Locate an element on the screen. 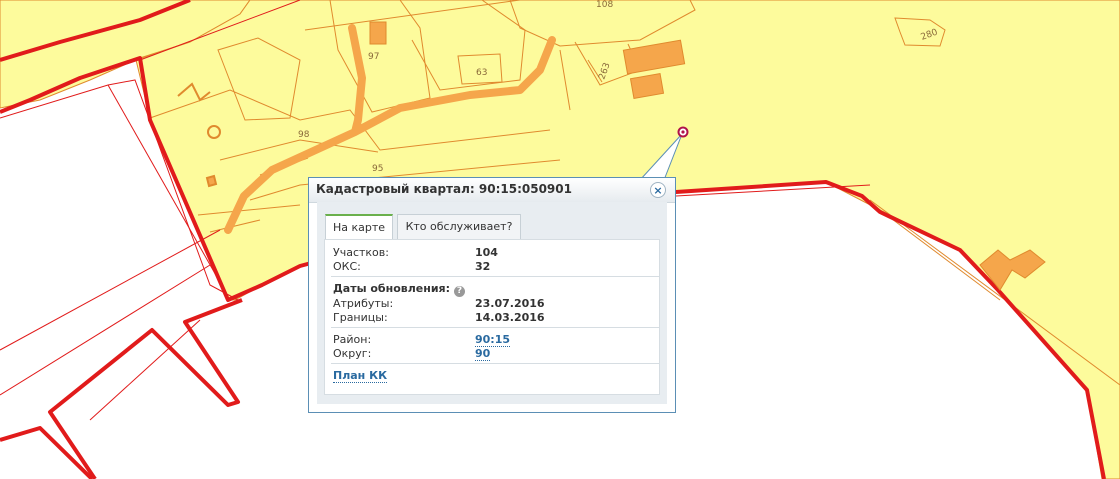  parcels-count-row: Участков: 104 is located at coordinates (493, 252).